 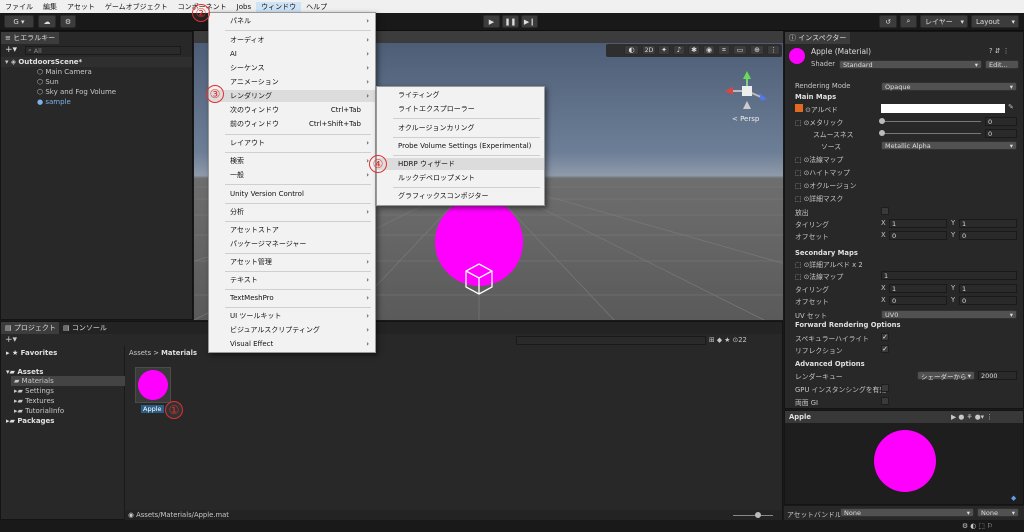 I want to click on rendering-mode-dropdown: Opaque ▾, so click(x=949, y=86).